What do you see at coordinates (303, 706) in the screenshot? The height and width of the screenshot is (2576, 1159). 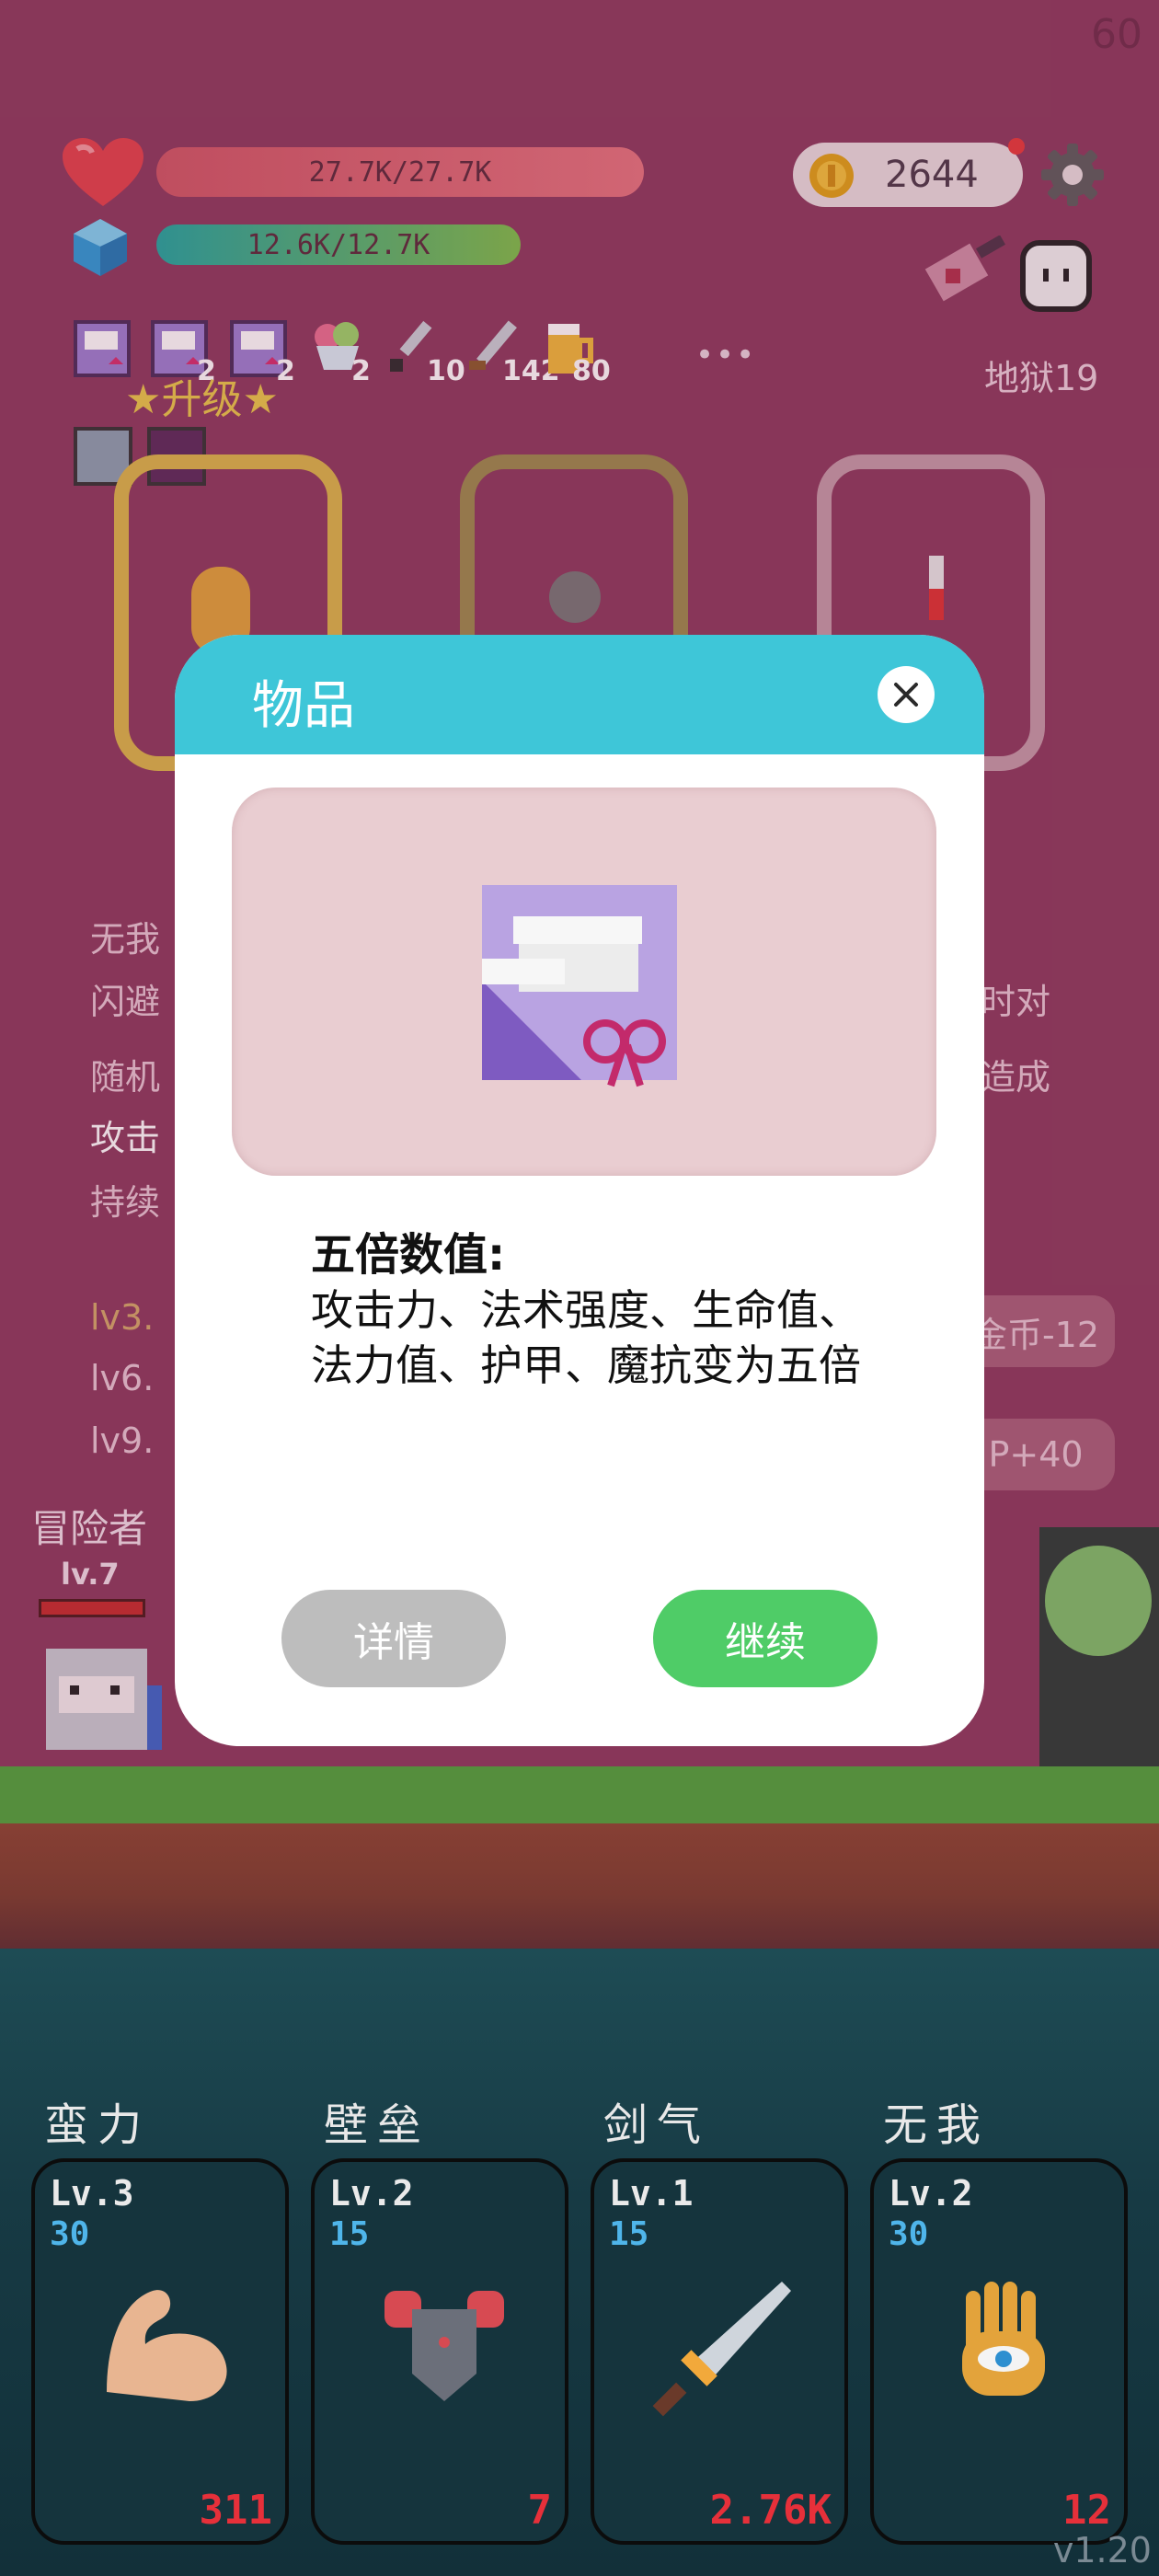 I see `modal-title: 物品` at bounding box center [303, 706].